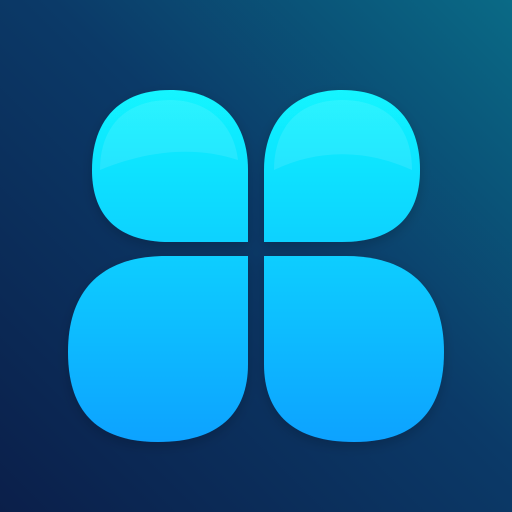  I want to click on petal-bottom-right, so click(354, 349).